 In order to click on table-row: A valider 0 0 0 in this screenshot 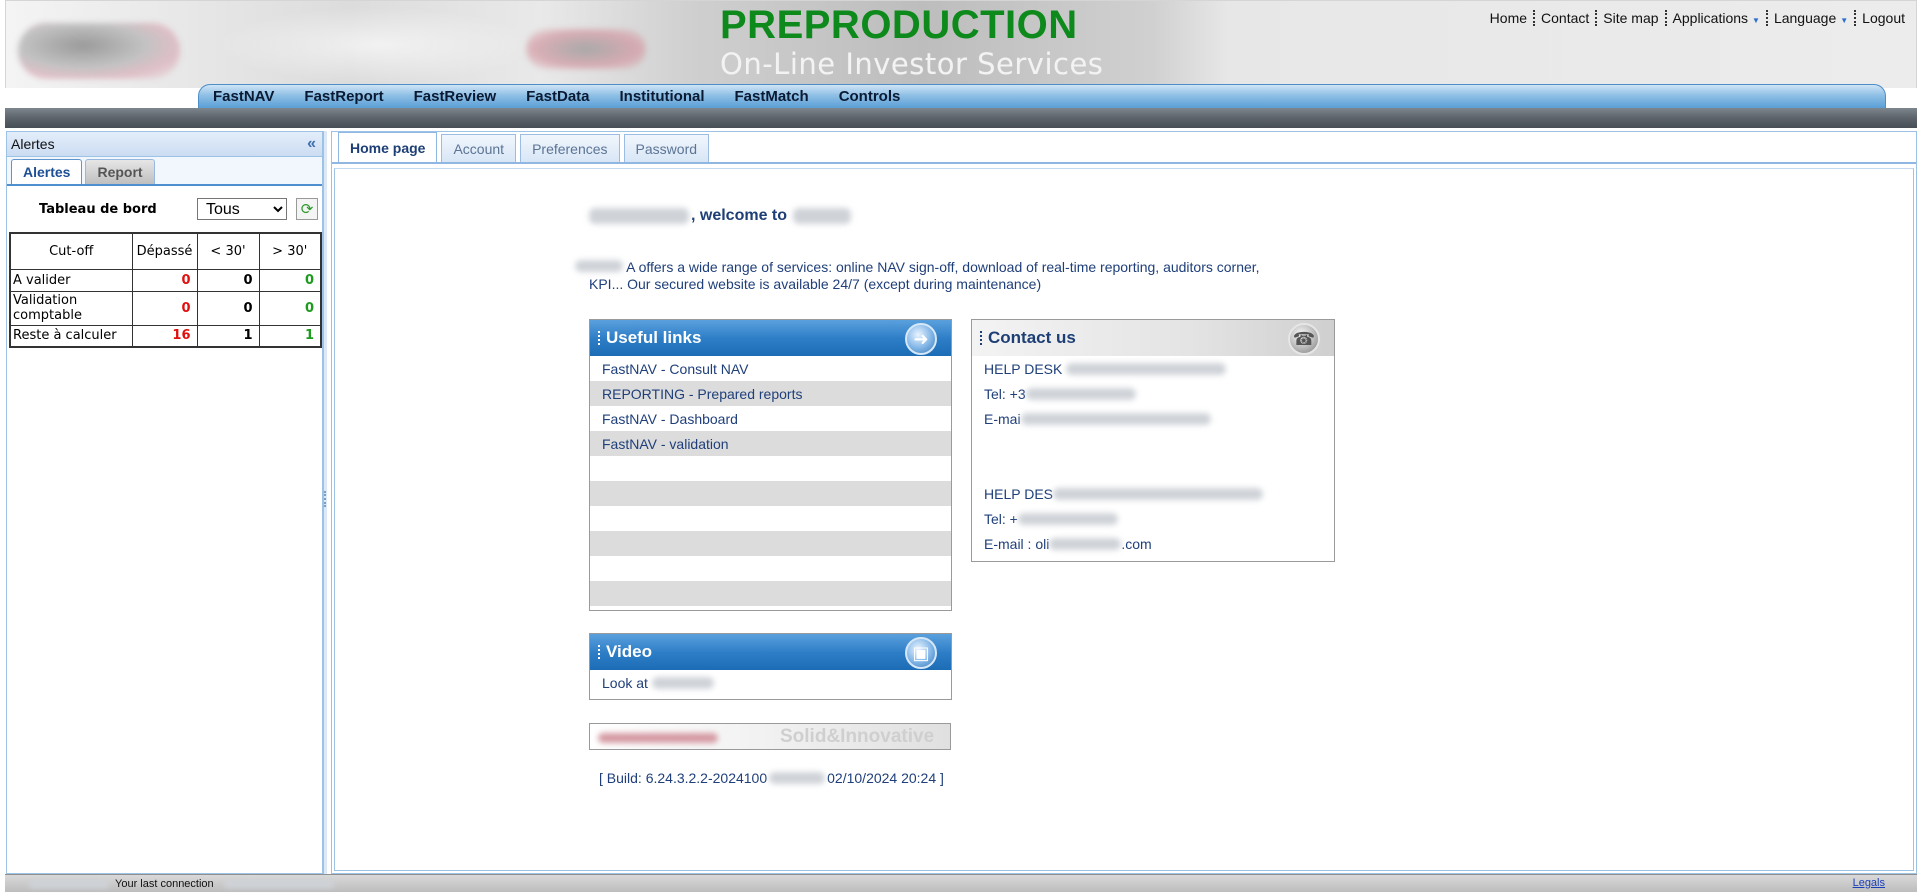, I will do `click(165, 280)`.